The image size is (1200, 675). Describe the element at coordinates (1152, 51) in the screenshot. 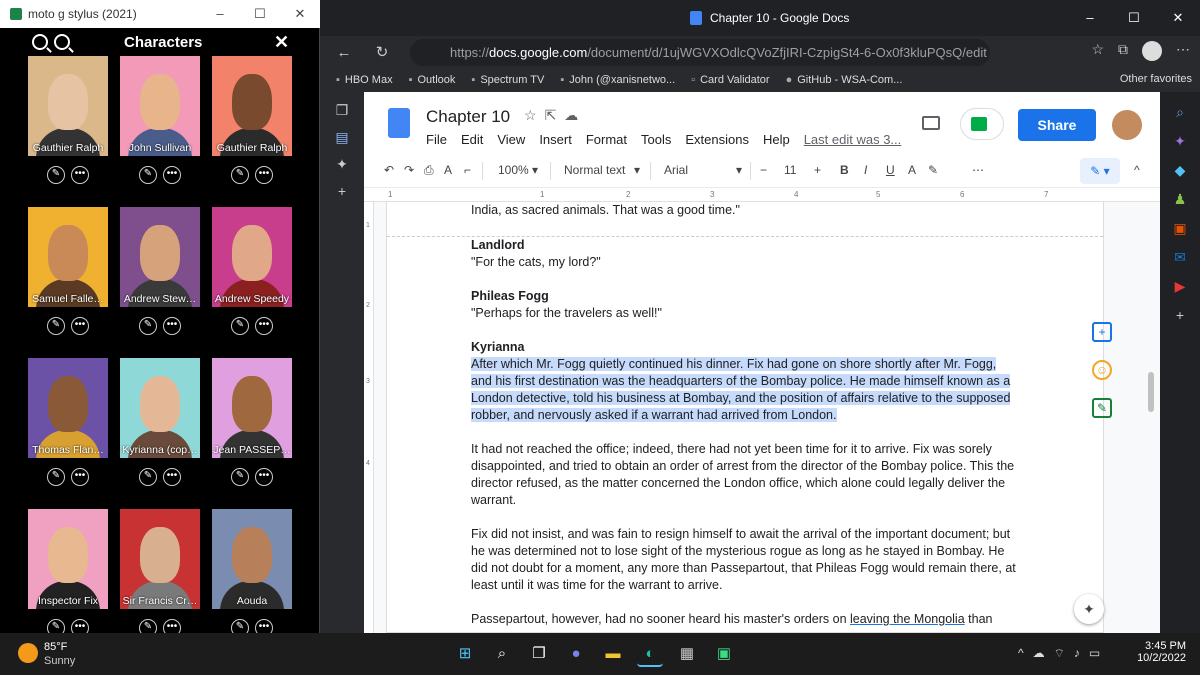

I see `profile-avatar` at that location.